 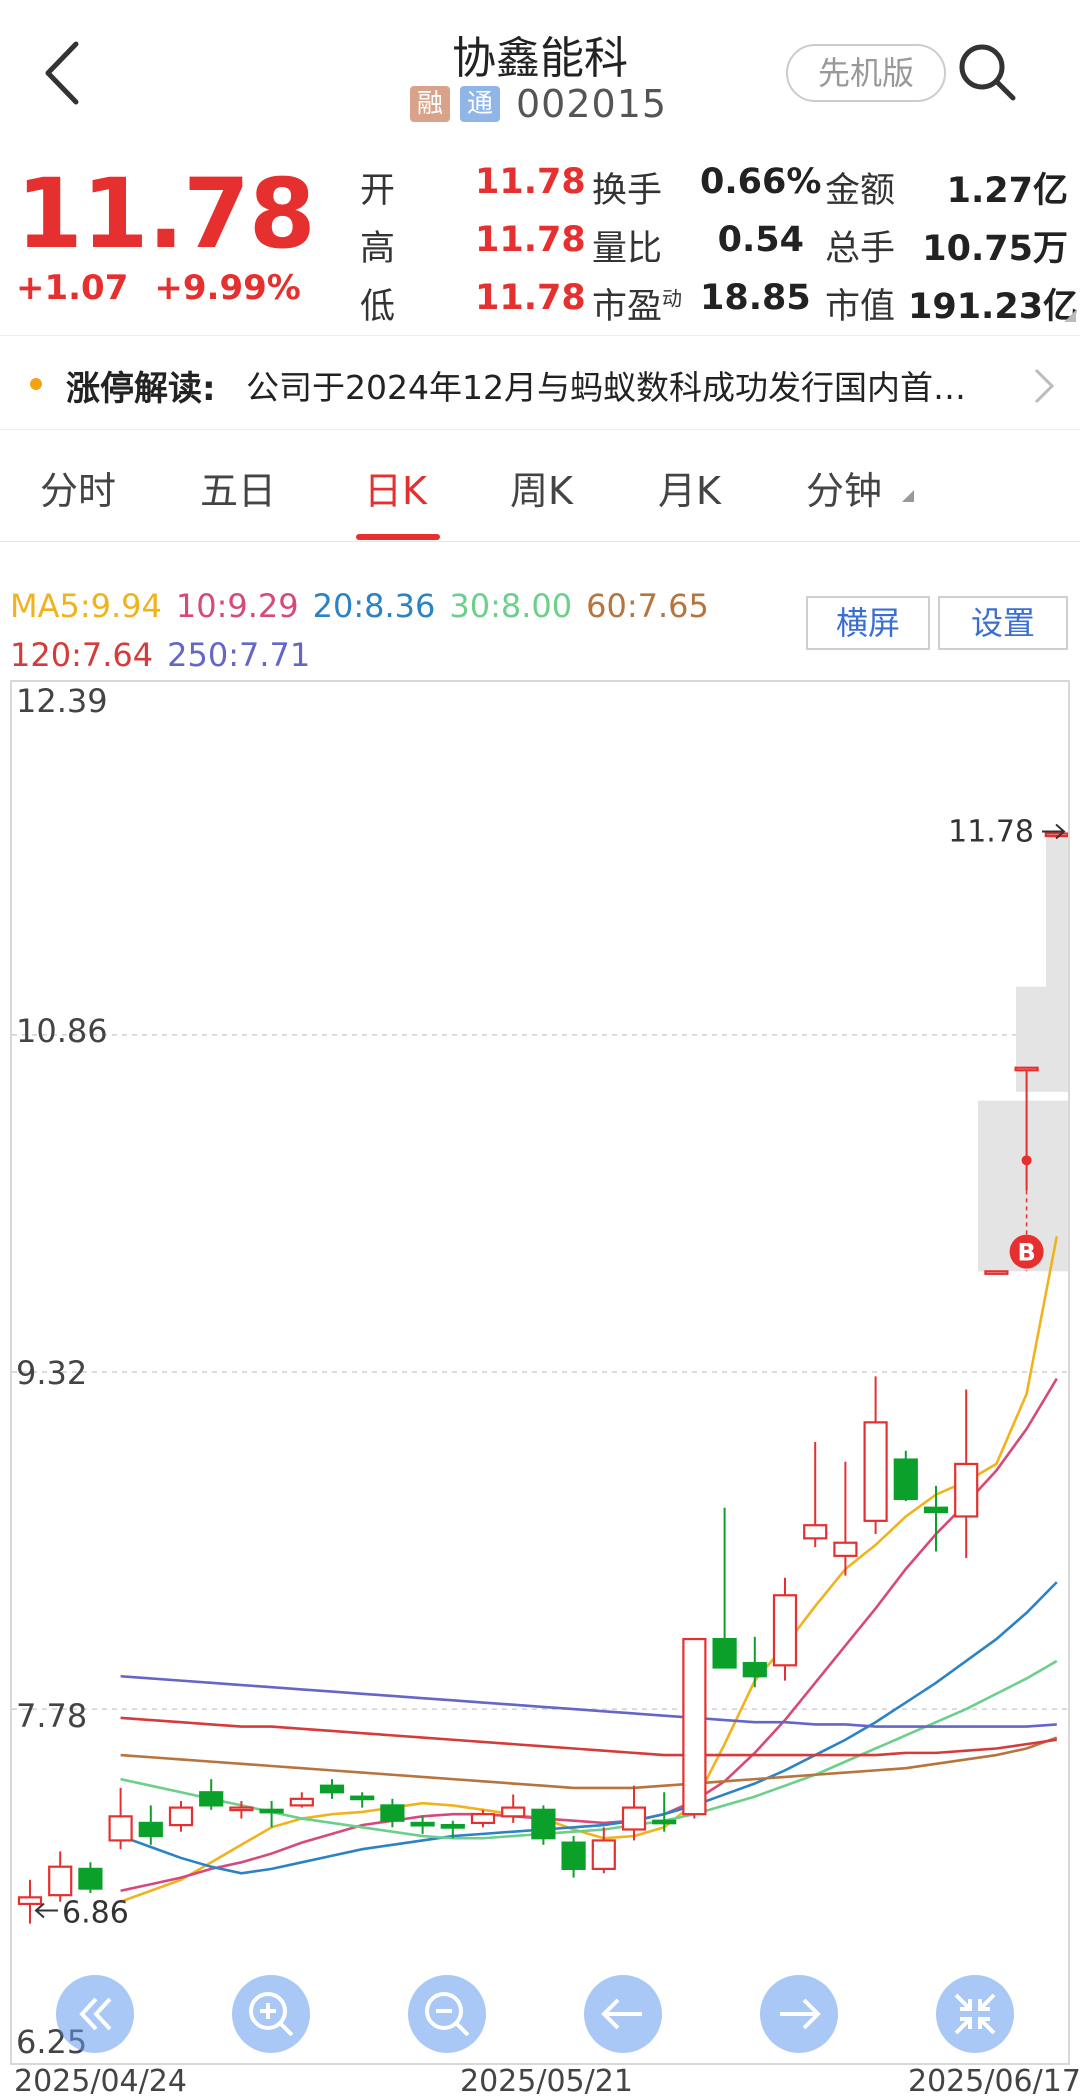 What do you see at coordinates (62, 1031) in the screenshot?
I see `y-tick-label: 10.86` at bounding box center [62, 1031].